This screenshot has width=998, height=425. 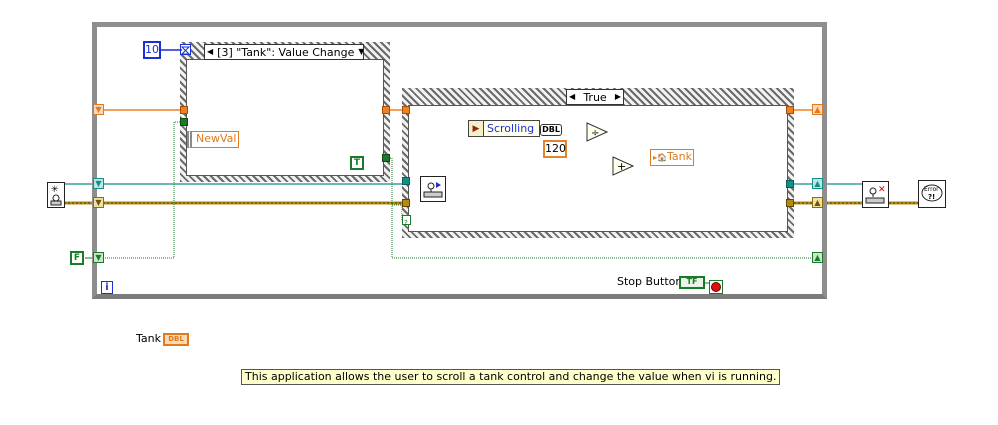 I want to click on numeric-constant-120: 120, so click(x=555, y=149).